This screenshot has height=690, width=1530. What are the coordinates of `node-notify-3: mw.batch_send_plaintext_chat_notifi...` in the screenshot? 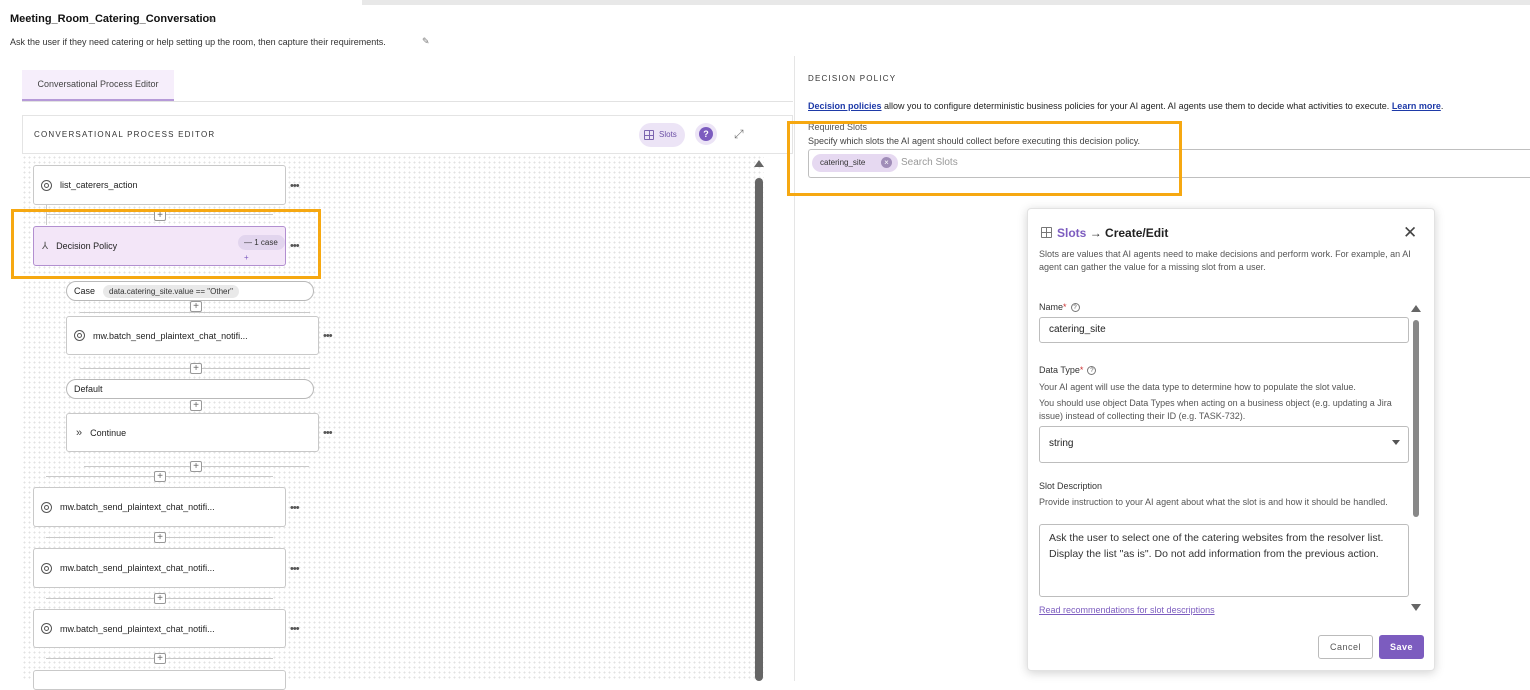 It's located at (159, 628).